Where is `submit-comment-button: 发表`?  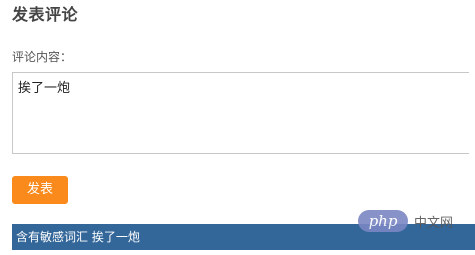 submit-comment-button: 发表 is located at coordinates (40, 190).